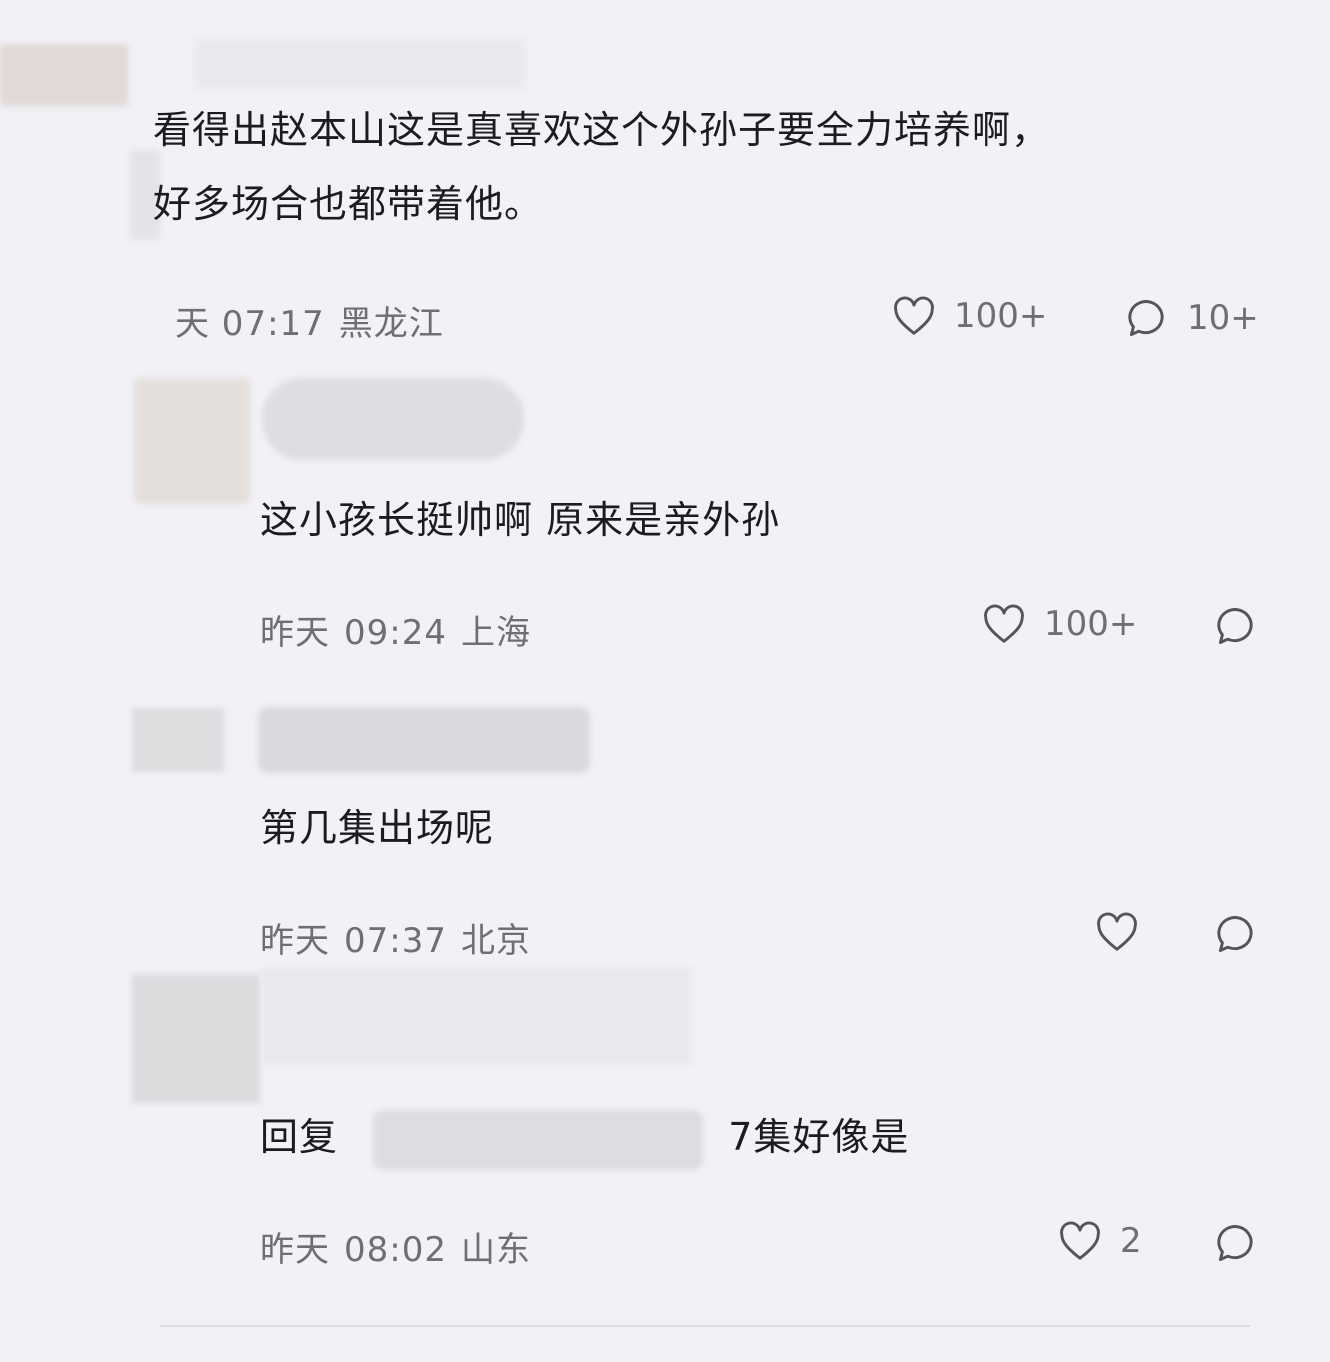 The image size is (1330, 1362). What do you see at coordinates (703, 167) in the screenshot?
I see `main-comment-text: 看得出赵本山这是真喜欢这个外孙子要全力培养啊， 好多场合也都带着他。` at bounding box center [703, 167].